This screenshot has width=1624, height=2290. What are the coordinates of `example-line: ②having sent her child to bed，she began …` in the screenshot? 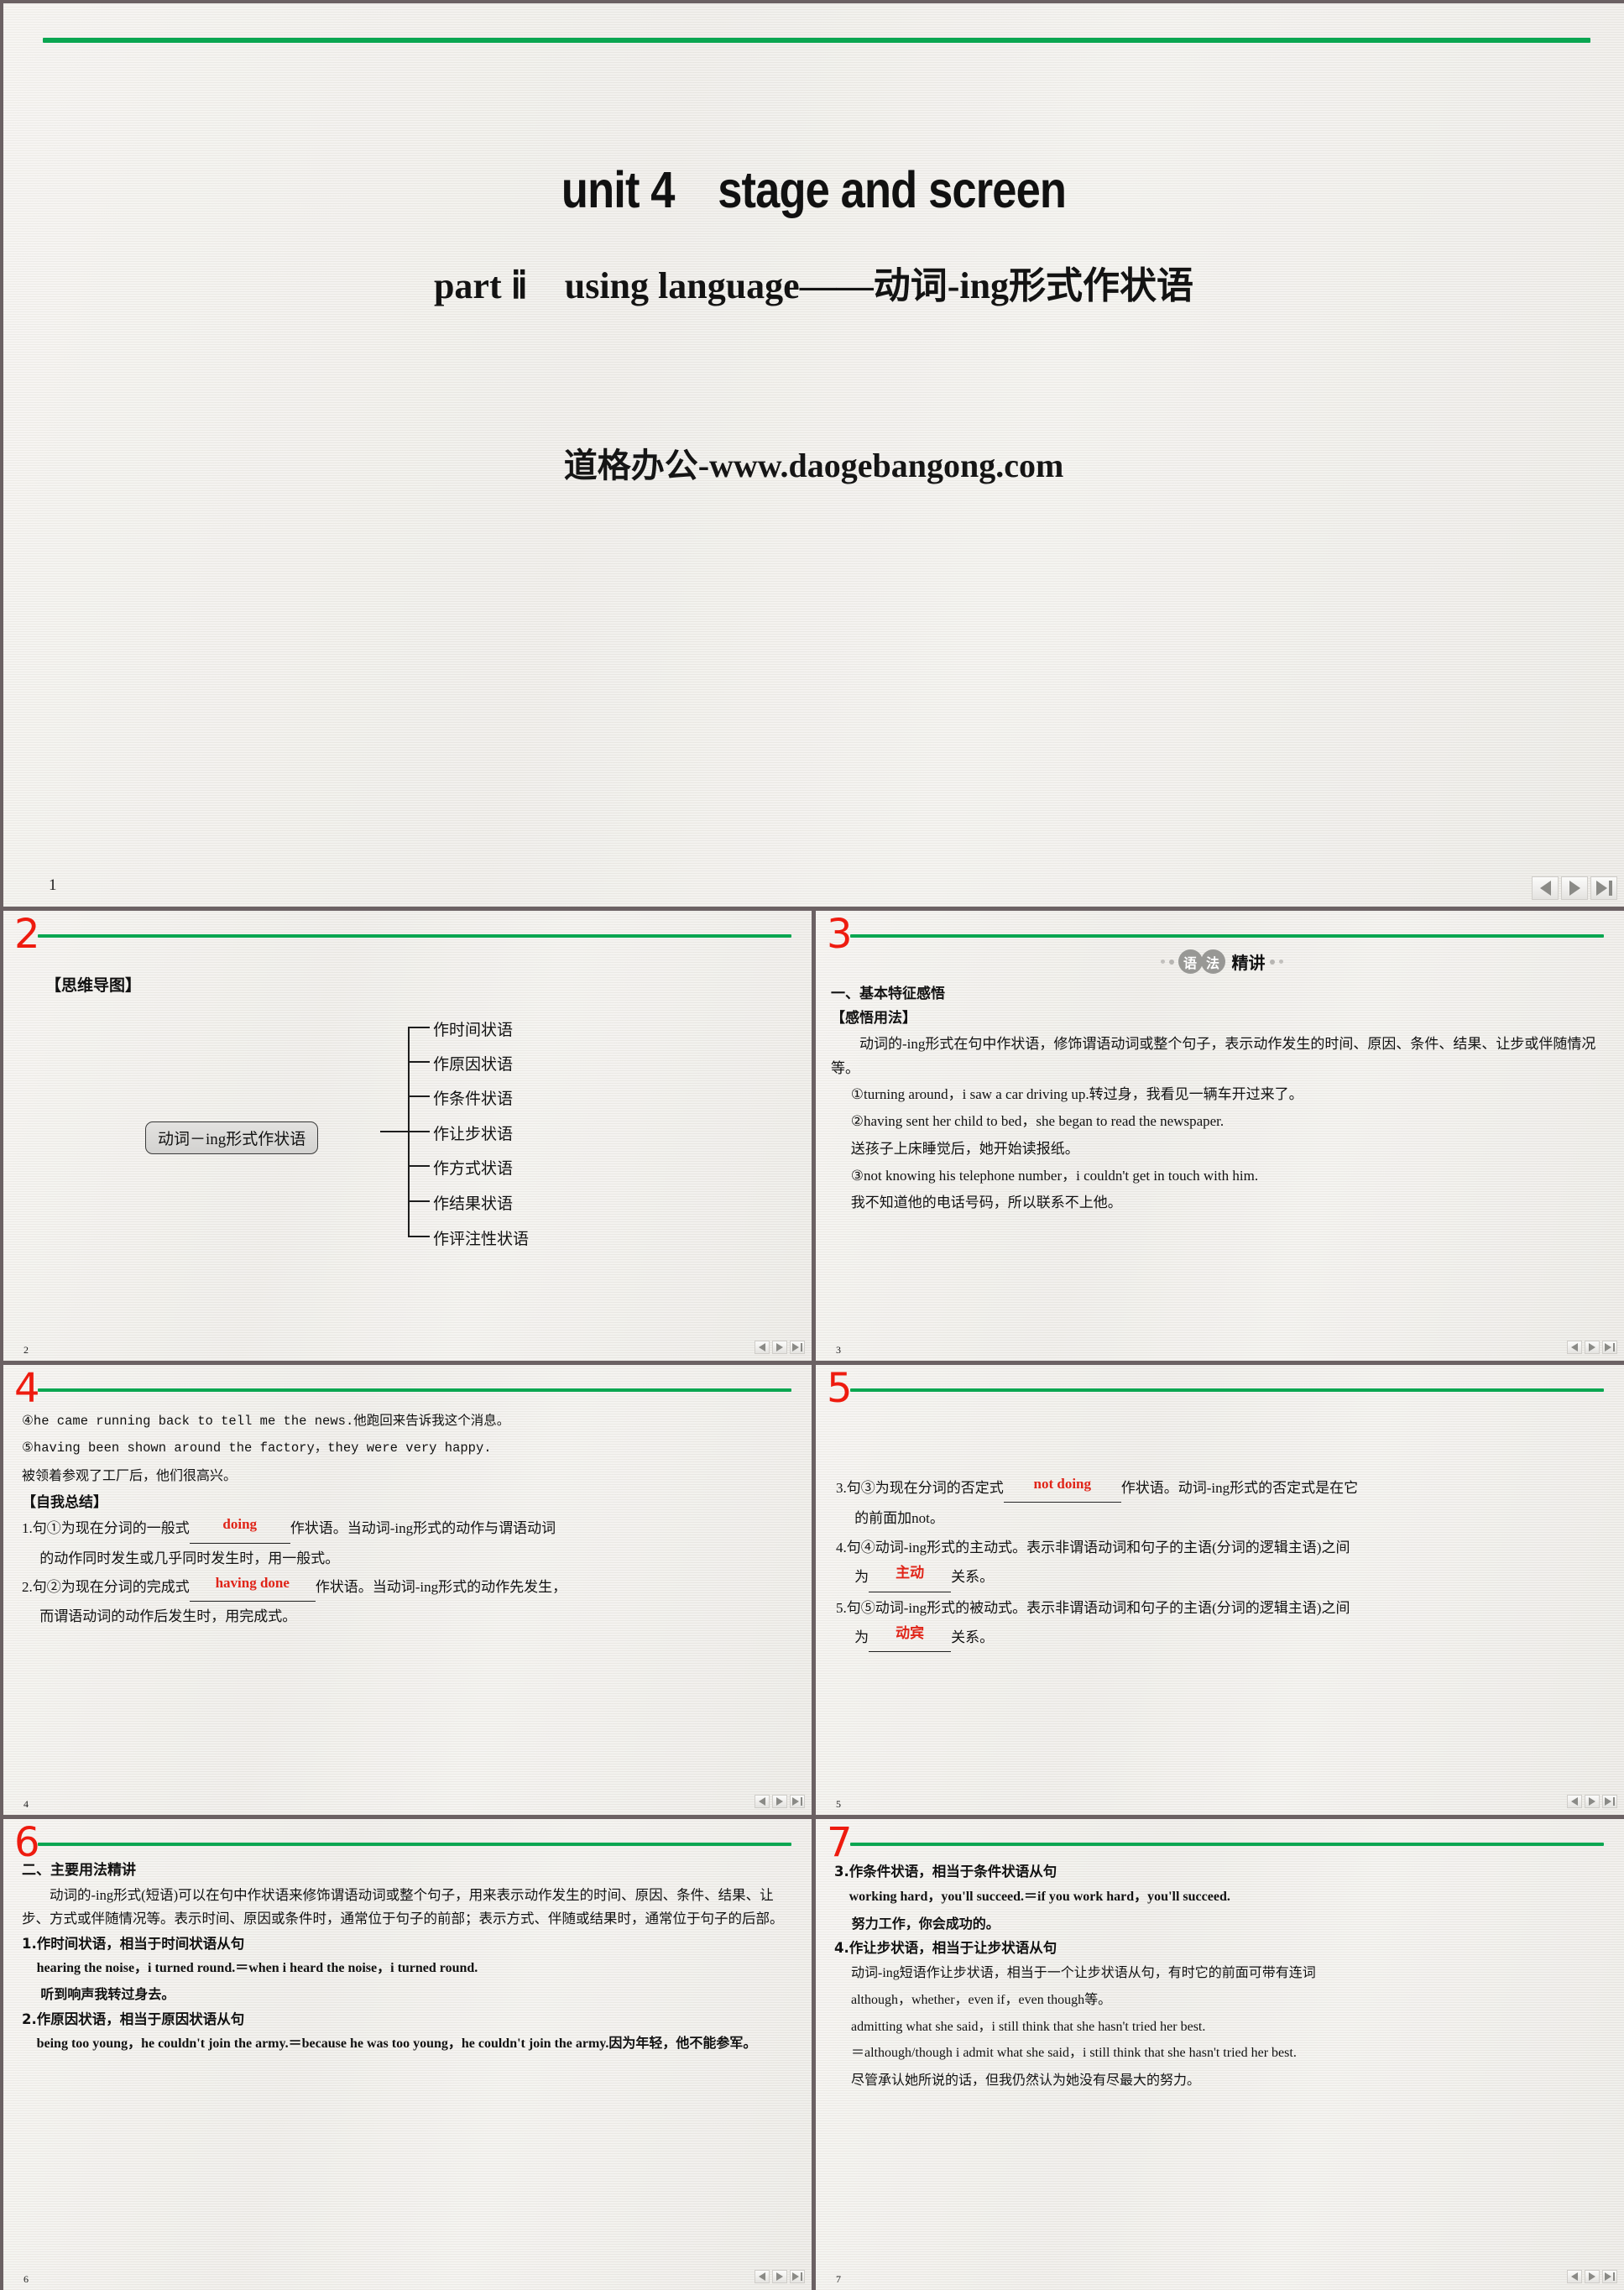 It's located at (1037, 1121).